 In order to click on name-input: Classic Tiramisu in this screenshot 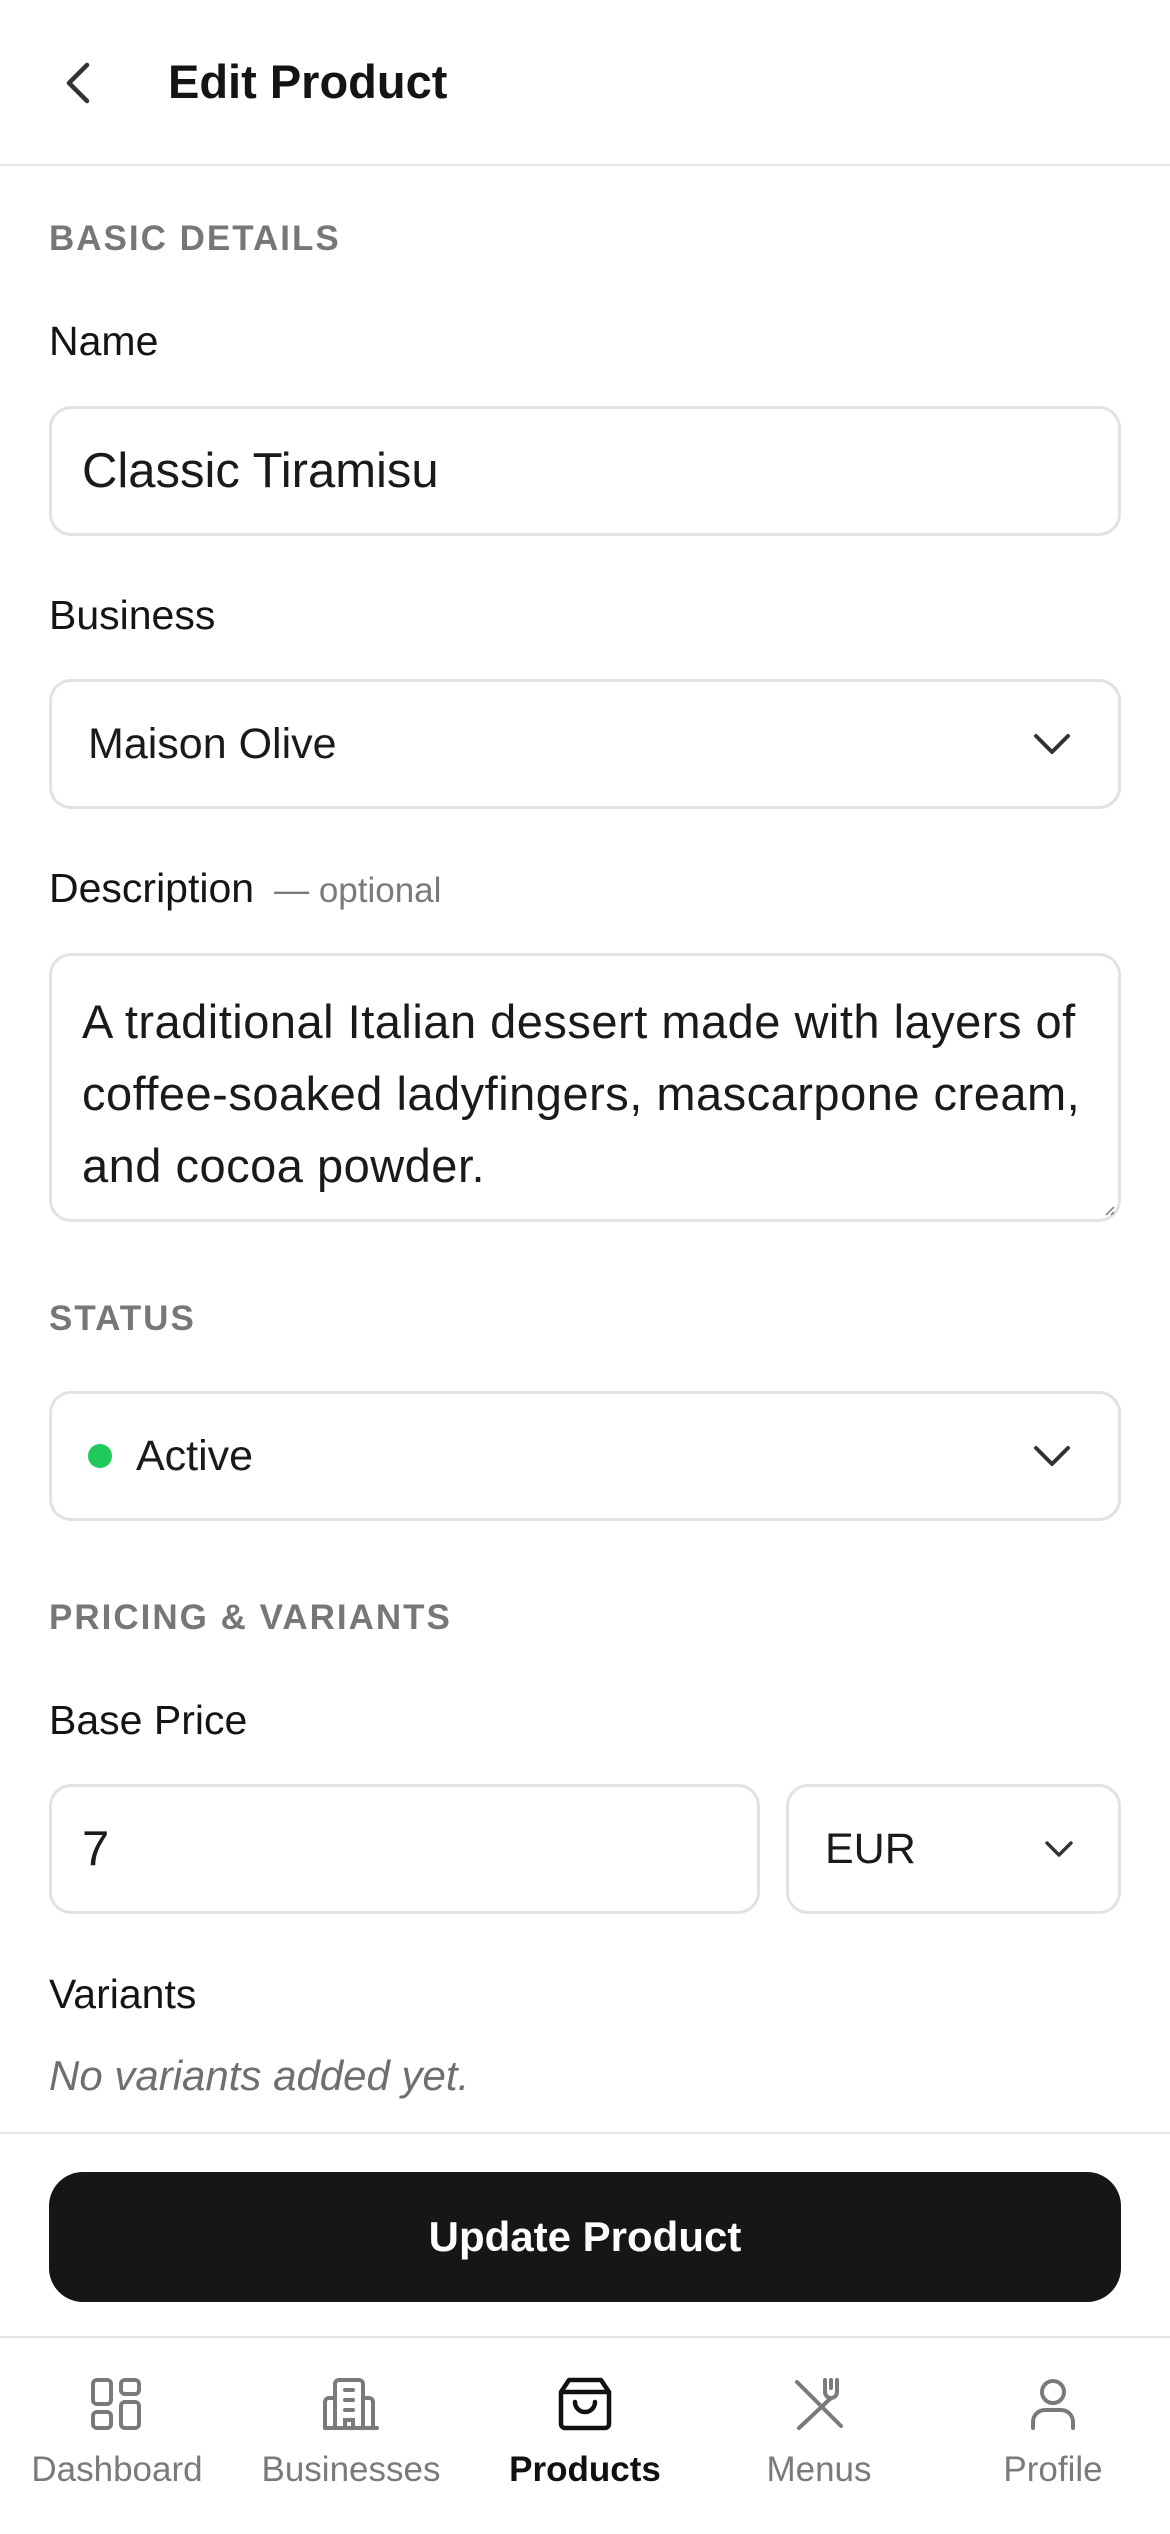, I will do `click(585, 471)`.